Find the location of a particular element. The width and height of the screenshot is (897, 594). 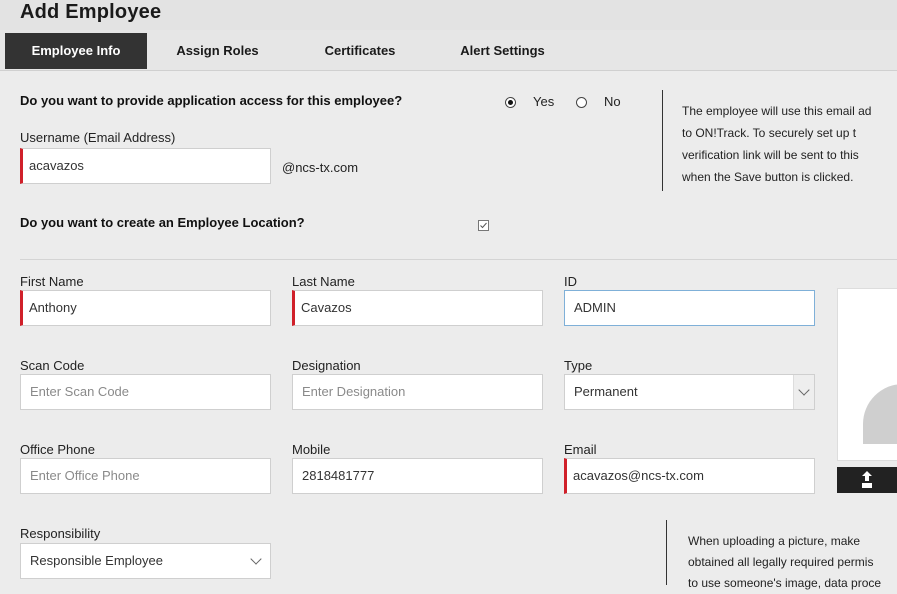

id-input: ADMIN is located at coordinates (689, 308).